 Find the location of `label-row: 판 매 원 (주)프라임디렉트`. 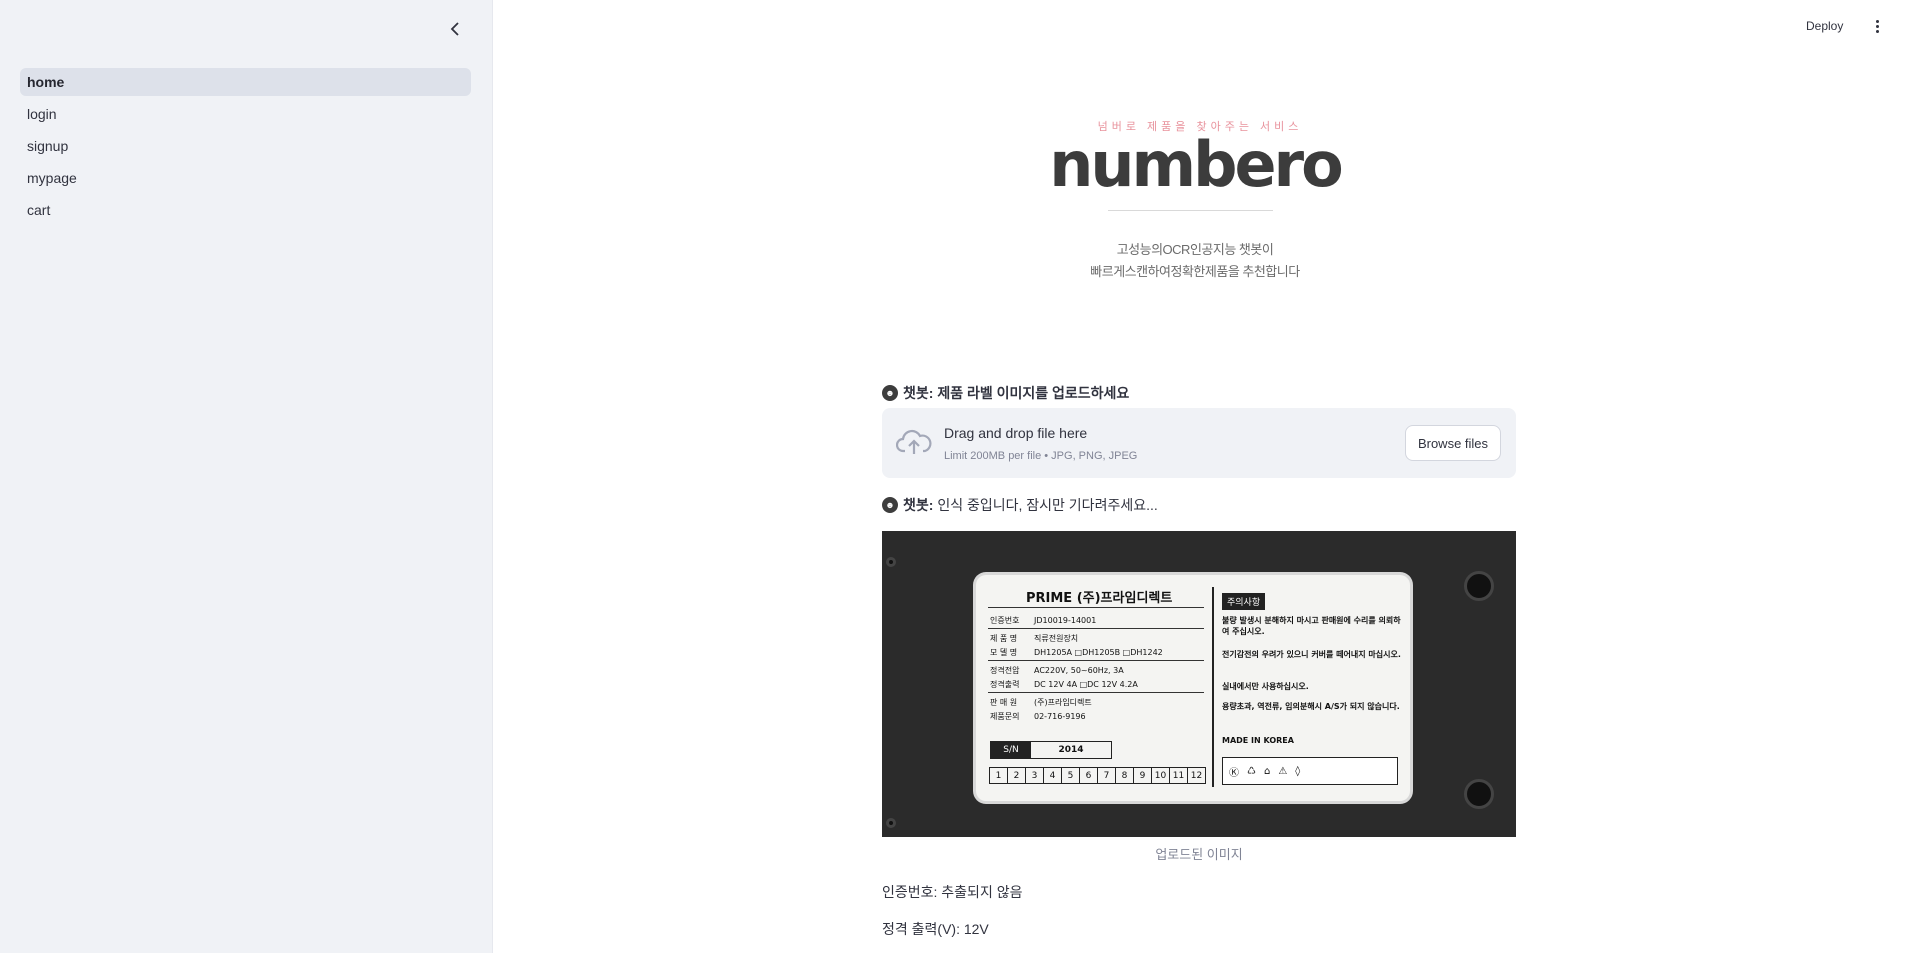

label-row: 판 매 원 (주)프라임디렉트 is located at coordinates (1041, 702).